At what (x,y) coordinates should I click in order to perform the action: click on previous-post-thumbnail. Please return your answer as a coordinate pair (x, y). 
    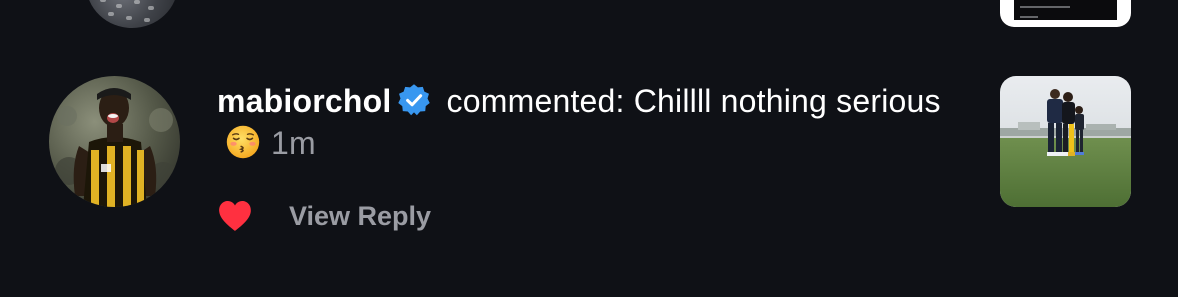
    Looking at the image, I should click on (1065, 13).